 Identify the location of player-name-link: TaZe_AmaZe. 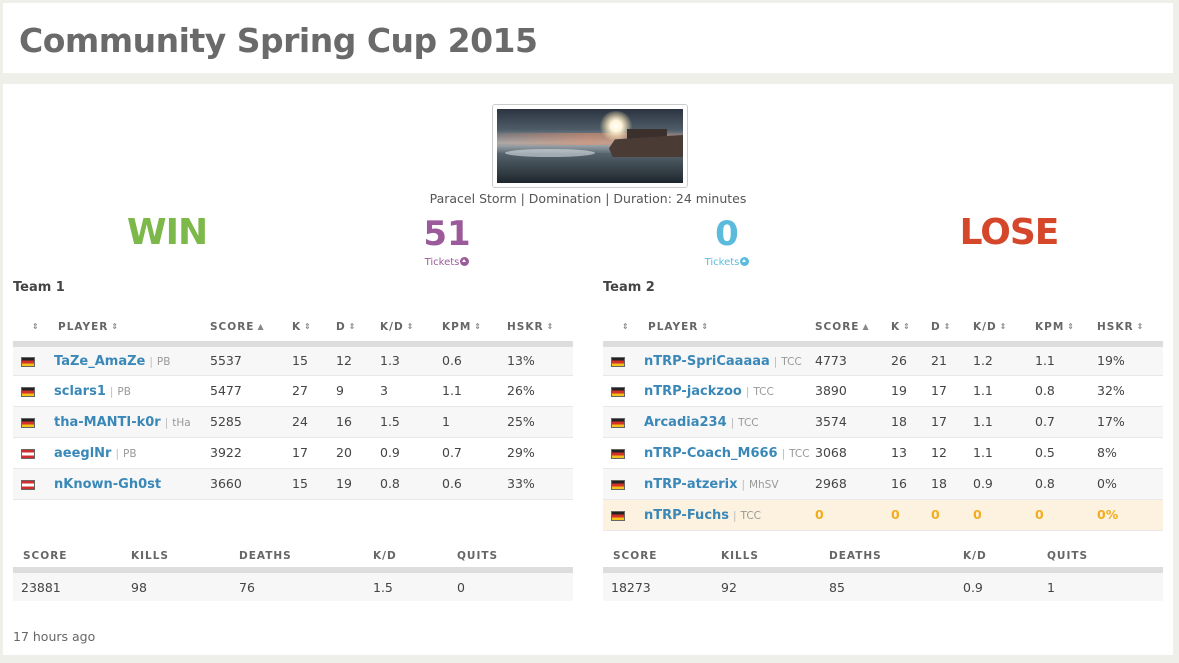
(99, 361).